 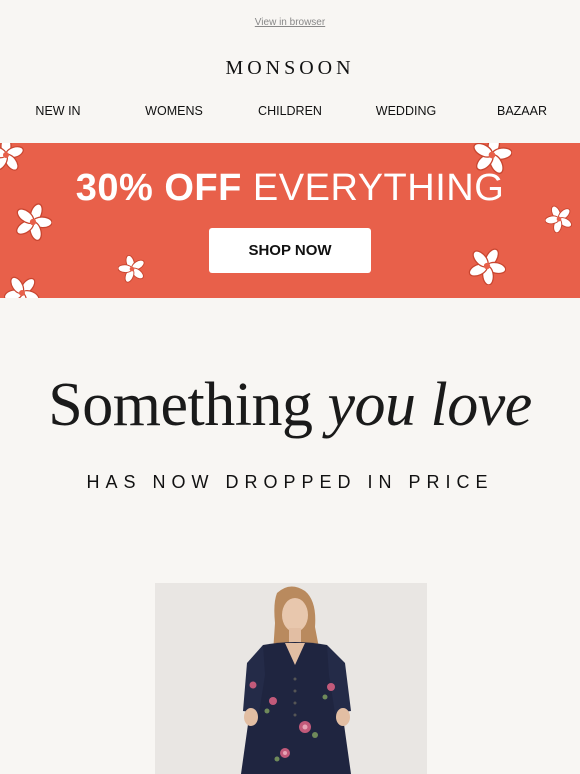 What do you see at coordinates (522, 111) in the screenshot?
I see `nav-item-bazaar: BAZAAR` at bounding box center [522, 111].